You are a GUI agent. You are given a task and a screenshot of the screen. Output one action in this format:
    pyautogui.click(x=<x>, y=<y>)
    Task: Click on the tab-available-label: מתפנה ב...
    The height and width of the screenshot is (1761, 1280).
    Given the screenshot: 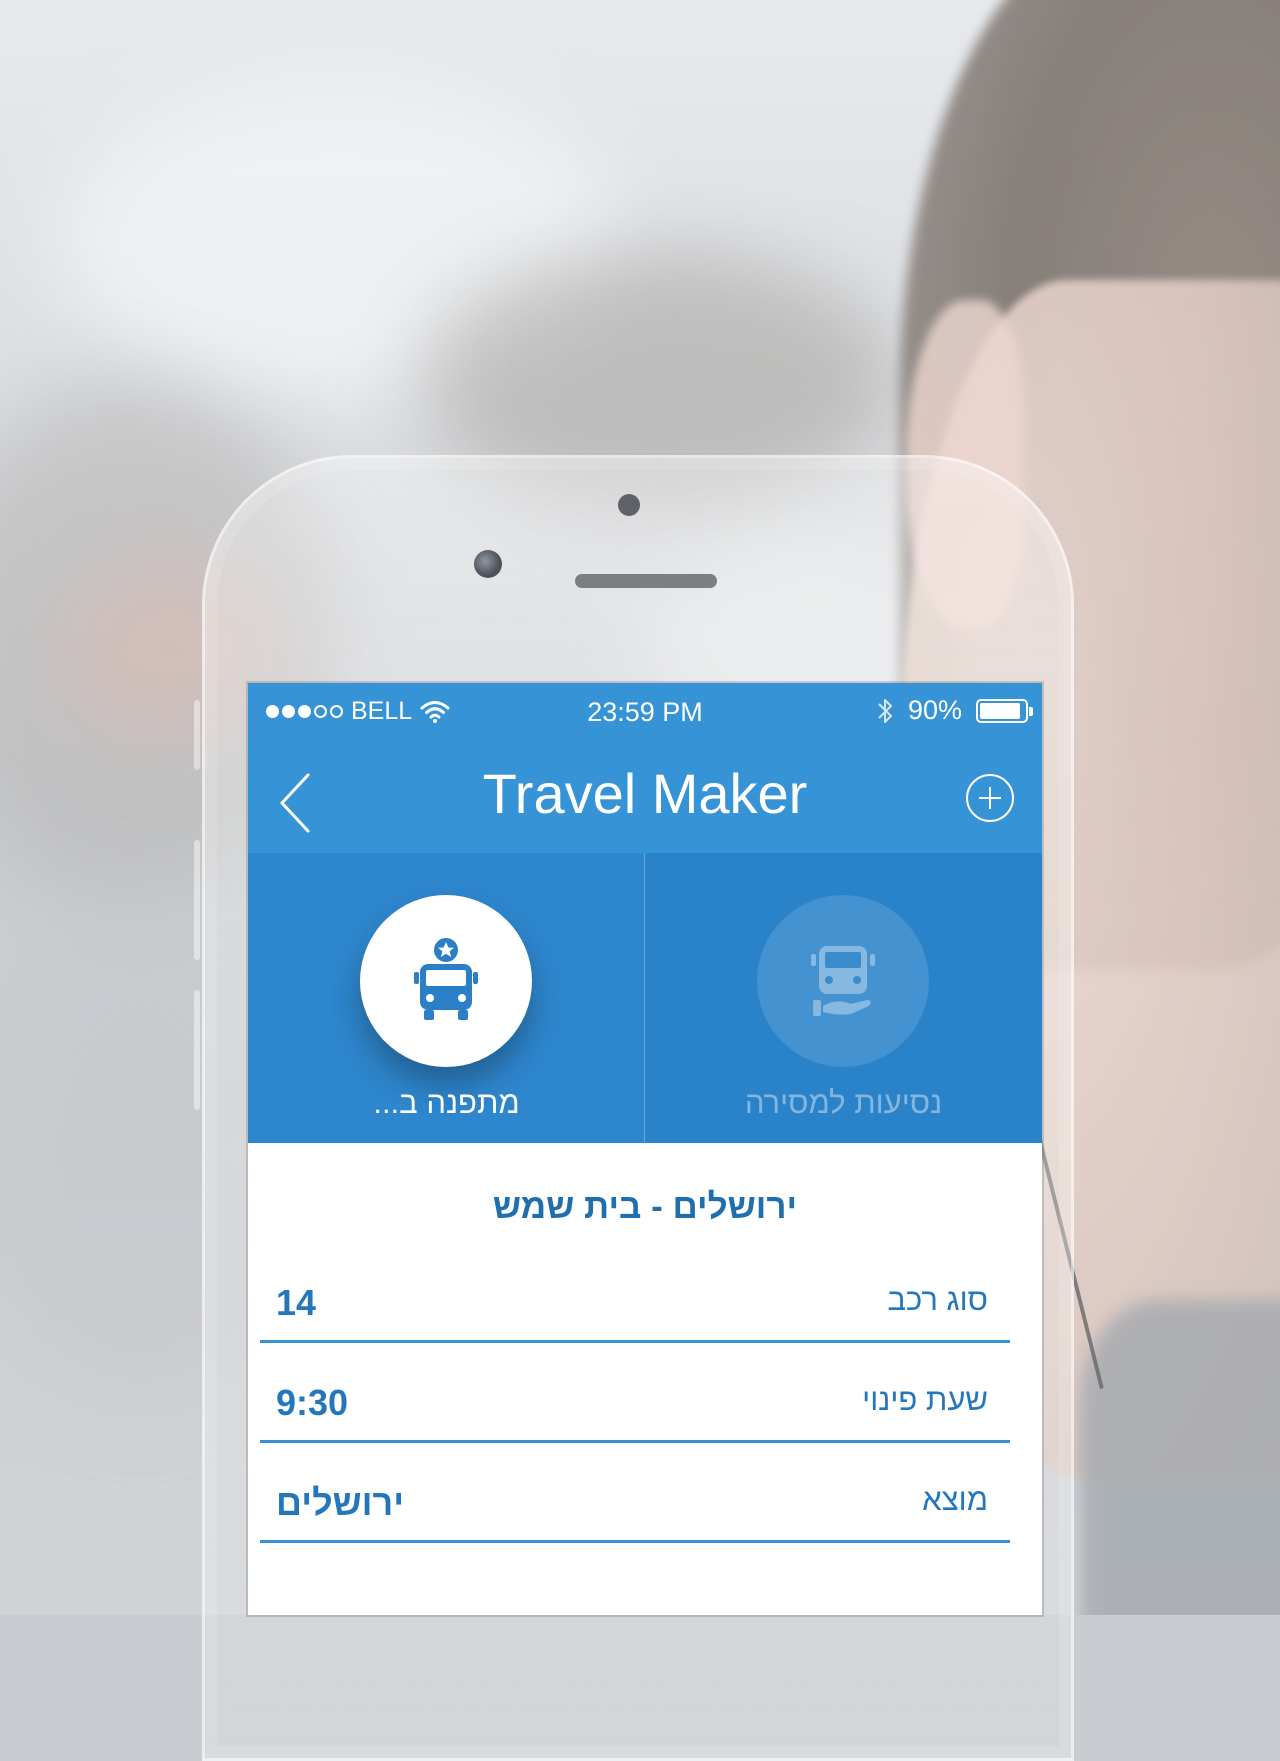 What is the action you would take?
    pyautogui.click(x=446, y=1102)
    